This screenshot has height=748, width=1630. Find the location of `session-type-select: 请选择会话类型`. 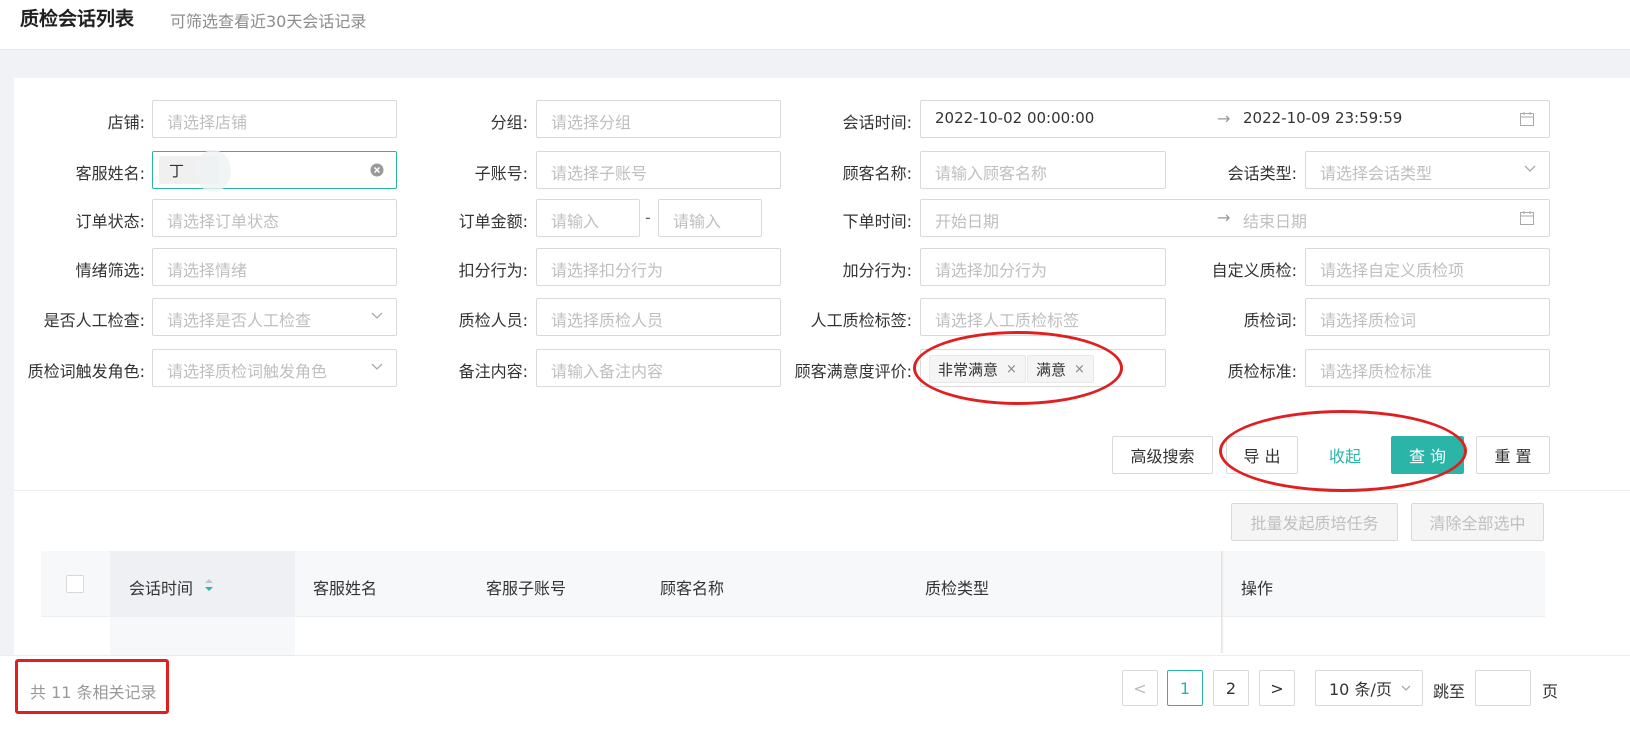

session-type-select: 请选择会话类型 is located at coordinates (1427, 170).